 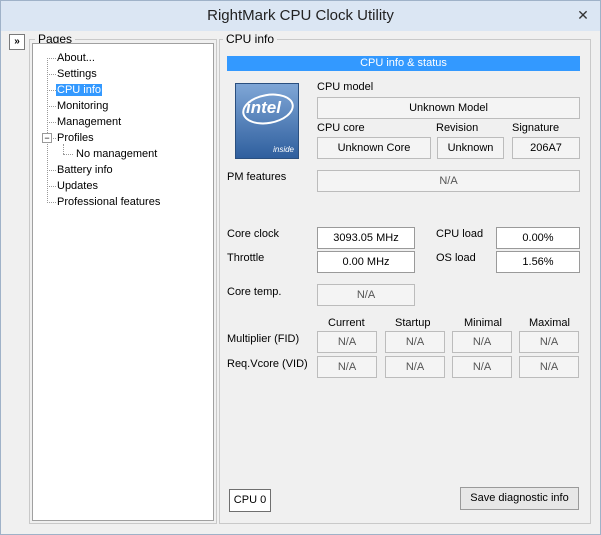 What do you see at coordinates (538, 238) in the screenshot?
I see `cpu-load-field: 0.00%` at bounding box center [538, 238].